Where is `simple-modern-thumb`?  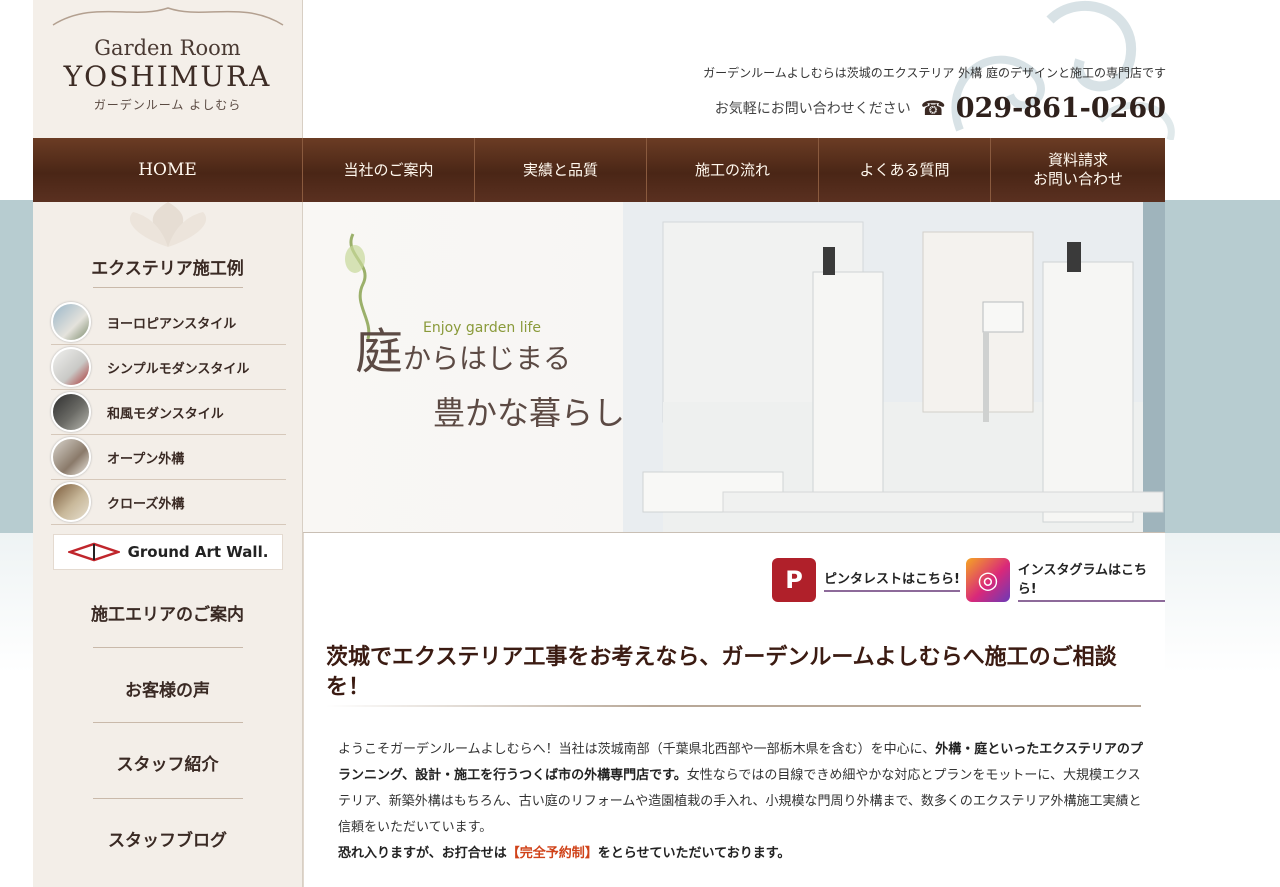
simple-modern-thumb is located at coordinates (71, 367).